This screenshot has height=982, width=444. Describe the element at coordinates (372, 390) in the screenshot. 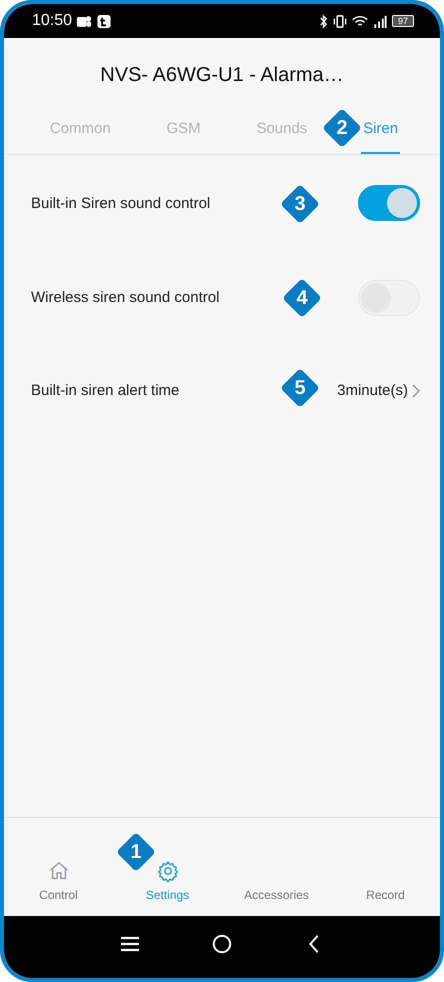

I see `setting-value: 3minute(s)` at that location.